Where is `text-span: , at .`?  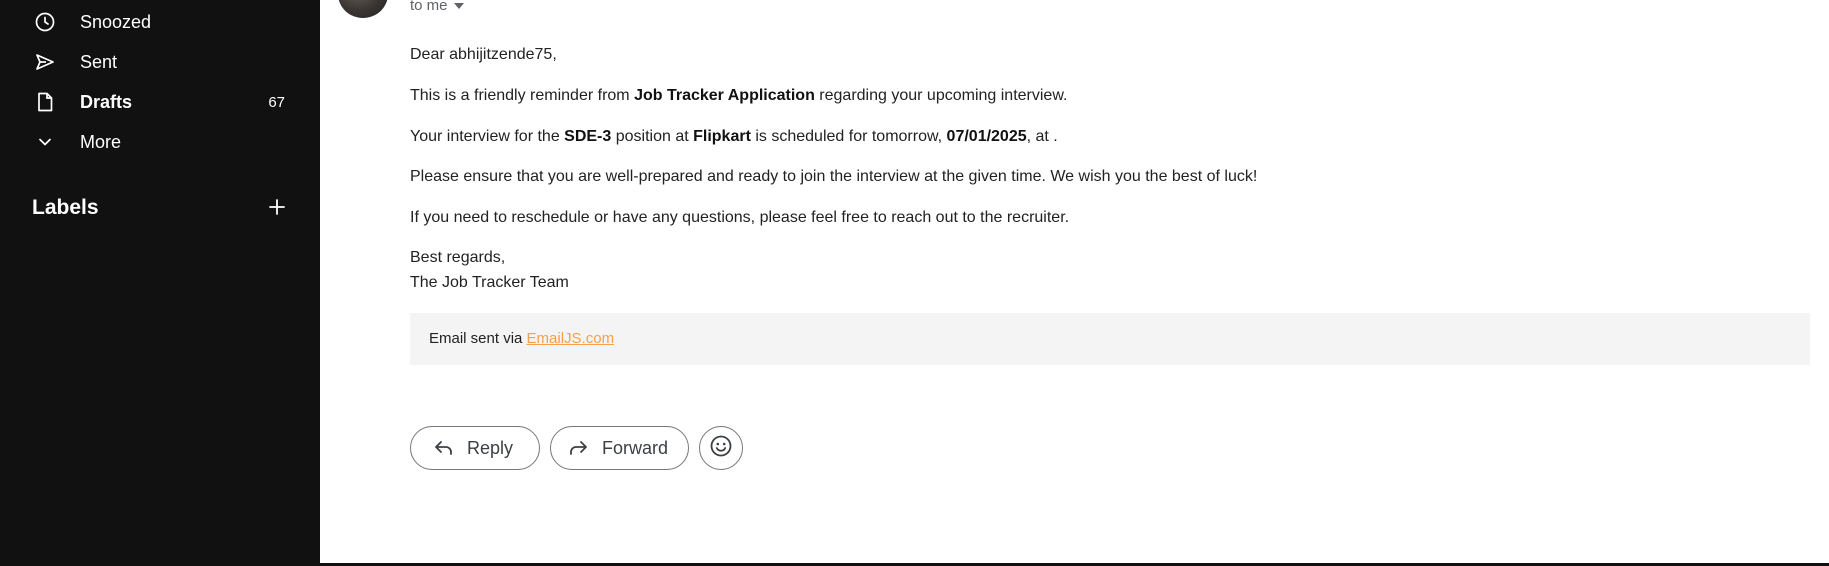
text-span: , at . is located at coordinates (1042, 136).